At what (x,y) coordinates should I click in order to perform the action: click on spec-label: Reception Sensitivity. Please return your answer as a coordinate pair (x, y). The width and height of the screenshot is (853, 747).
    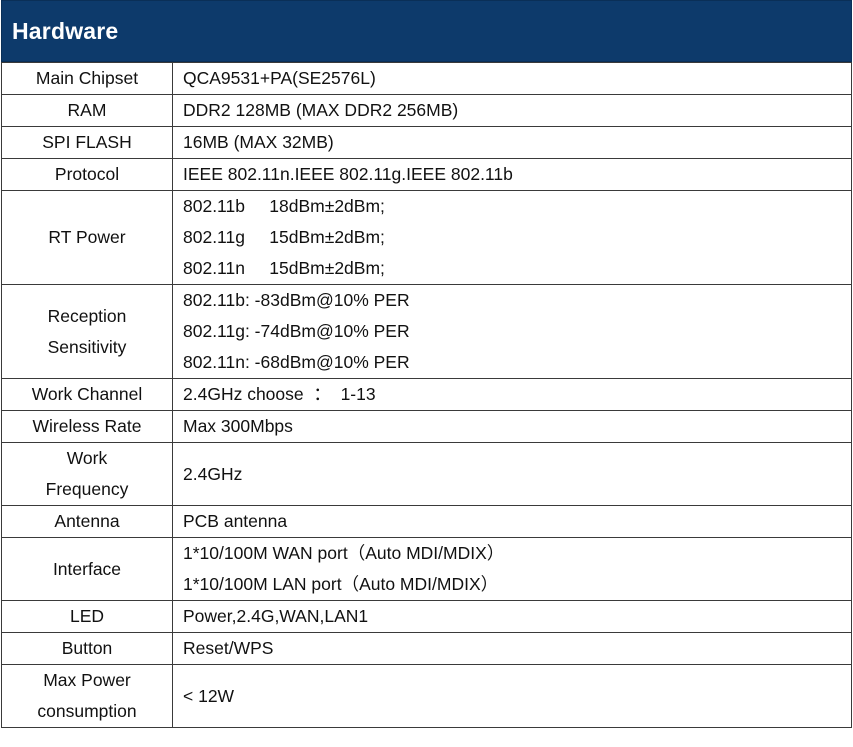
    Looking at the image, I should click on (87, 331).